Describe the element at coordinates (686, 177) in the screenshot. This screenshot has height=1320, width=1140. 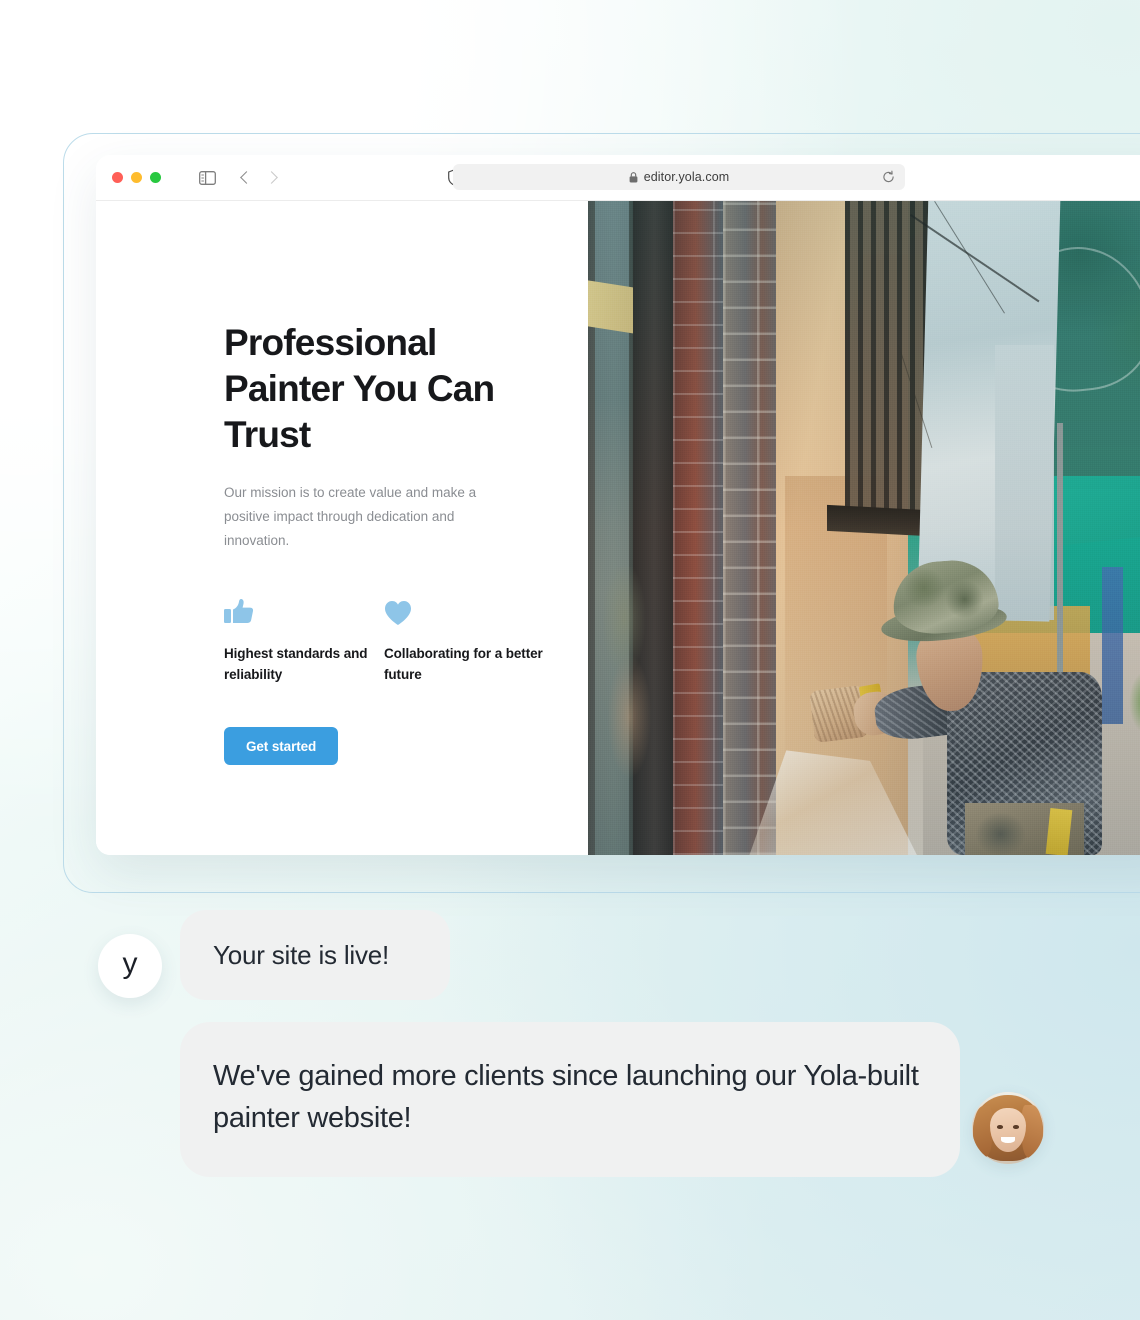
I see `address-bar-url: editor.yola.com` at that location.